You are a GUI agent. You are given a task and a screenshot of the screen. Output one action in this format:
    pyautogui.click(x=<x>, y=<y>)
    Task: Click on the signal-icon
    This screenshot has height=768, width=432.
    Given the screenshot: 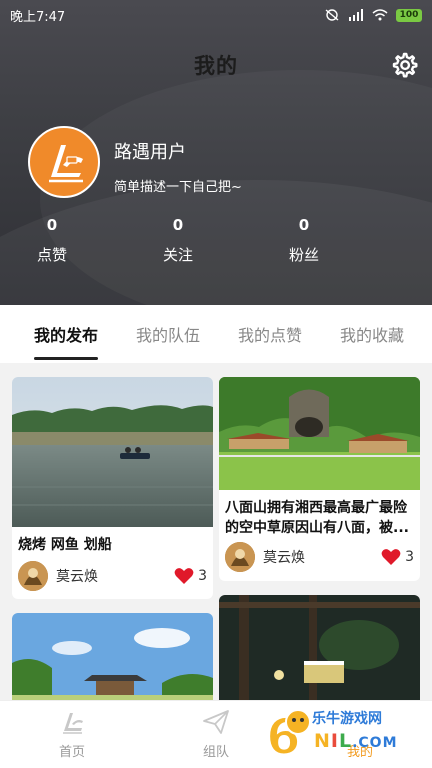 What is the action you would take?
    pyautogui.click(x=356, y=15)
    